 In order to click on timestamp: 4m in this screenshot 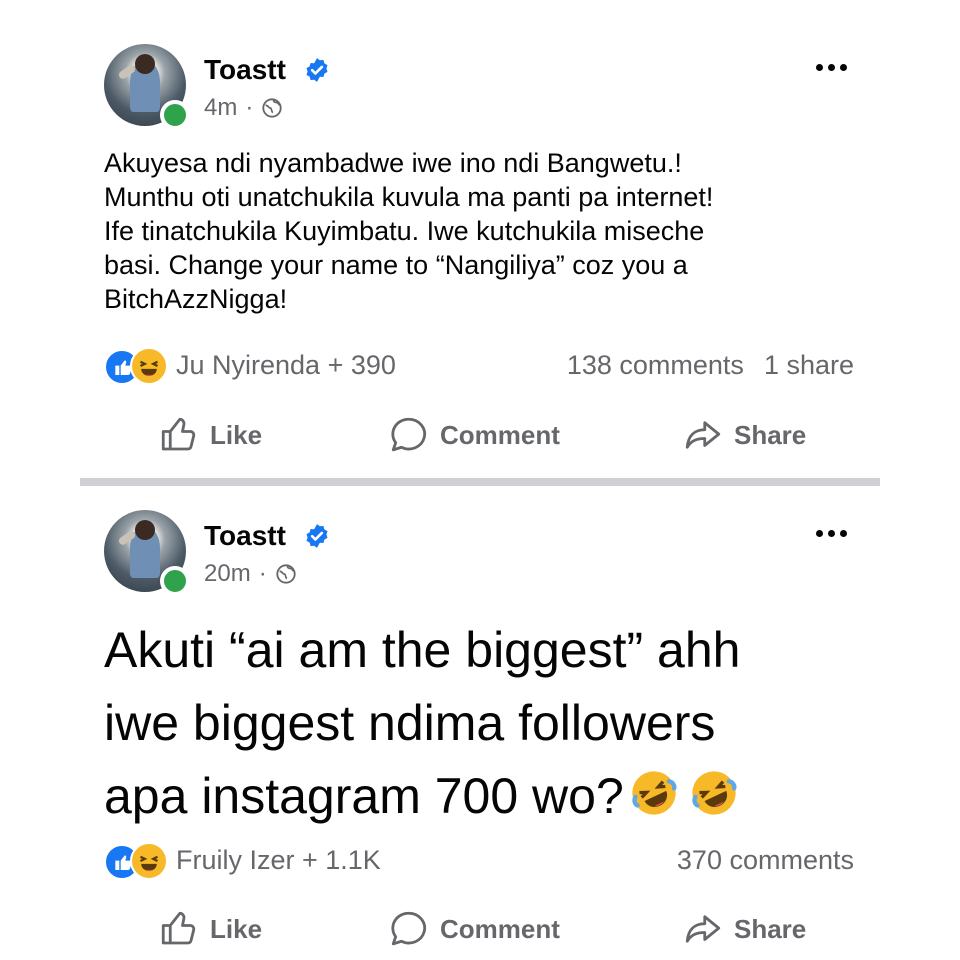, I will do `click(220, 108)`.